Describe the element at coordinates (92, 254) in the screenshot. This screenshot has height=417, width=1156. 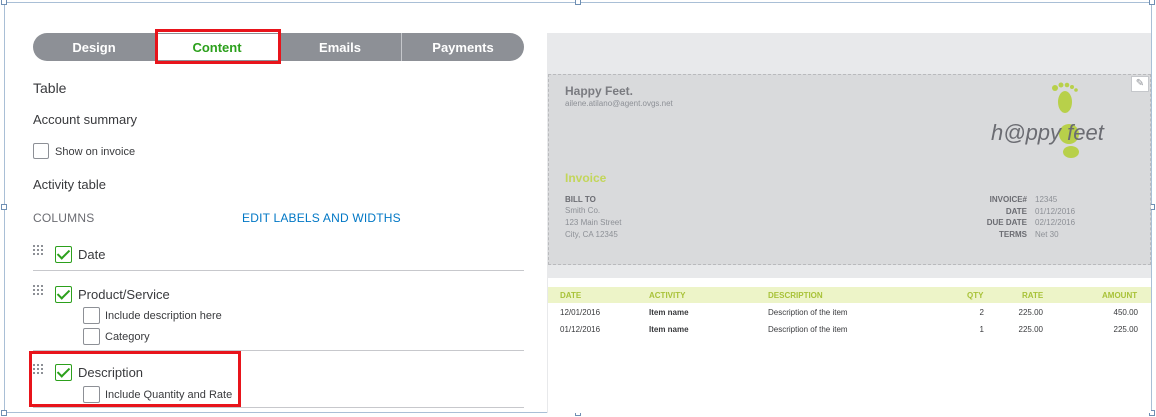
I see `date-column-label: Date` at that location.